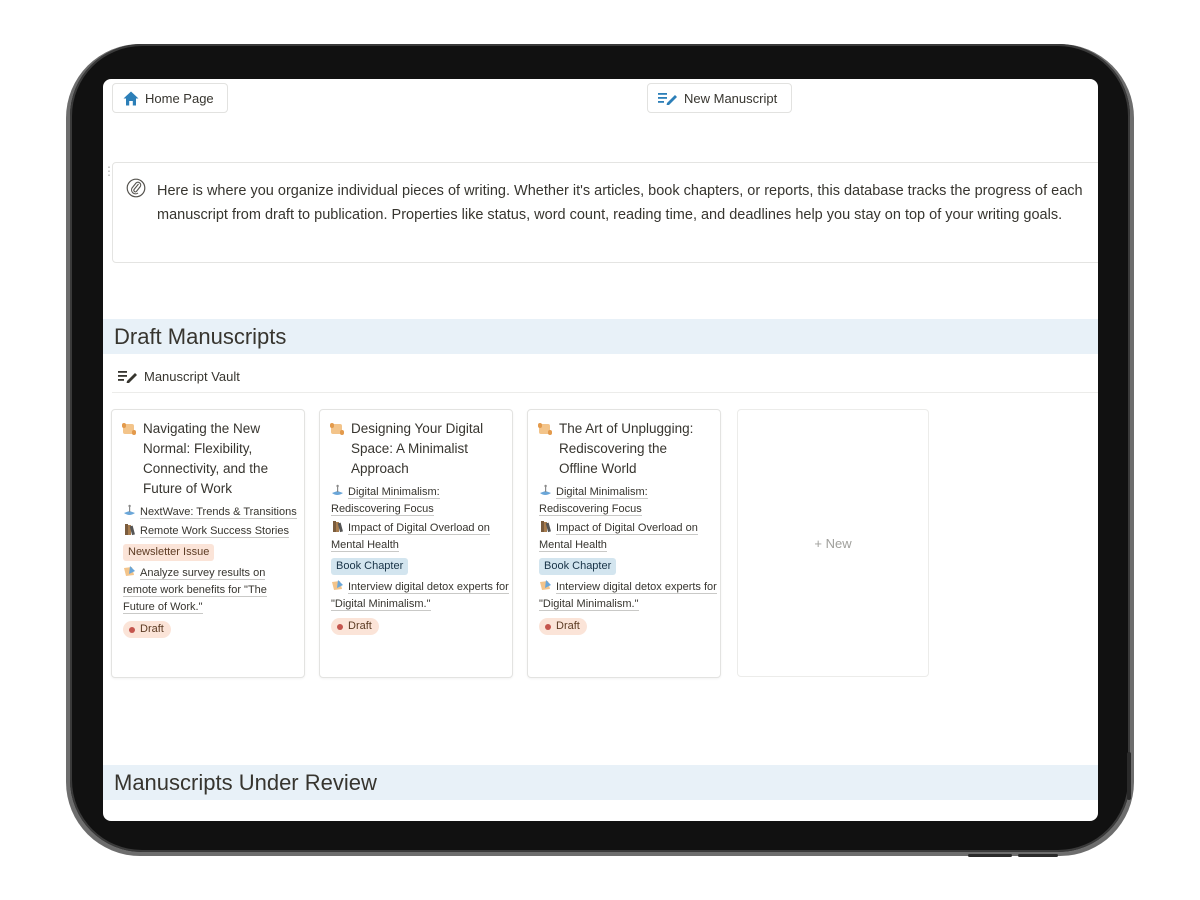 Image resolution: width=1200 pixels, height=900 pixels. What do you see at coordinates (600, 336) in the screenshot?
I see `section-heading-draft: Draft Manuscripts` at bounding box center [600, 336].